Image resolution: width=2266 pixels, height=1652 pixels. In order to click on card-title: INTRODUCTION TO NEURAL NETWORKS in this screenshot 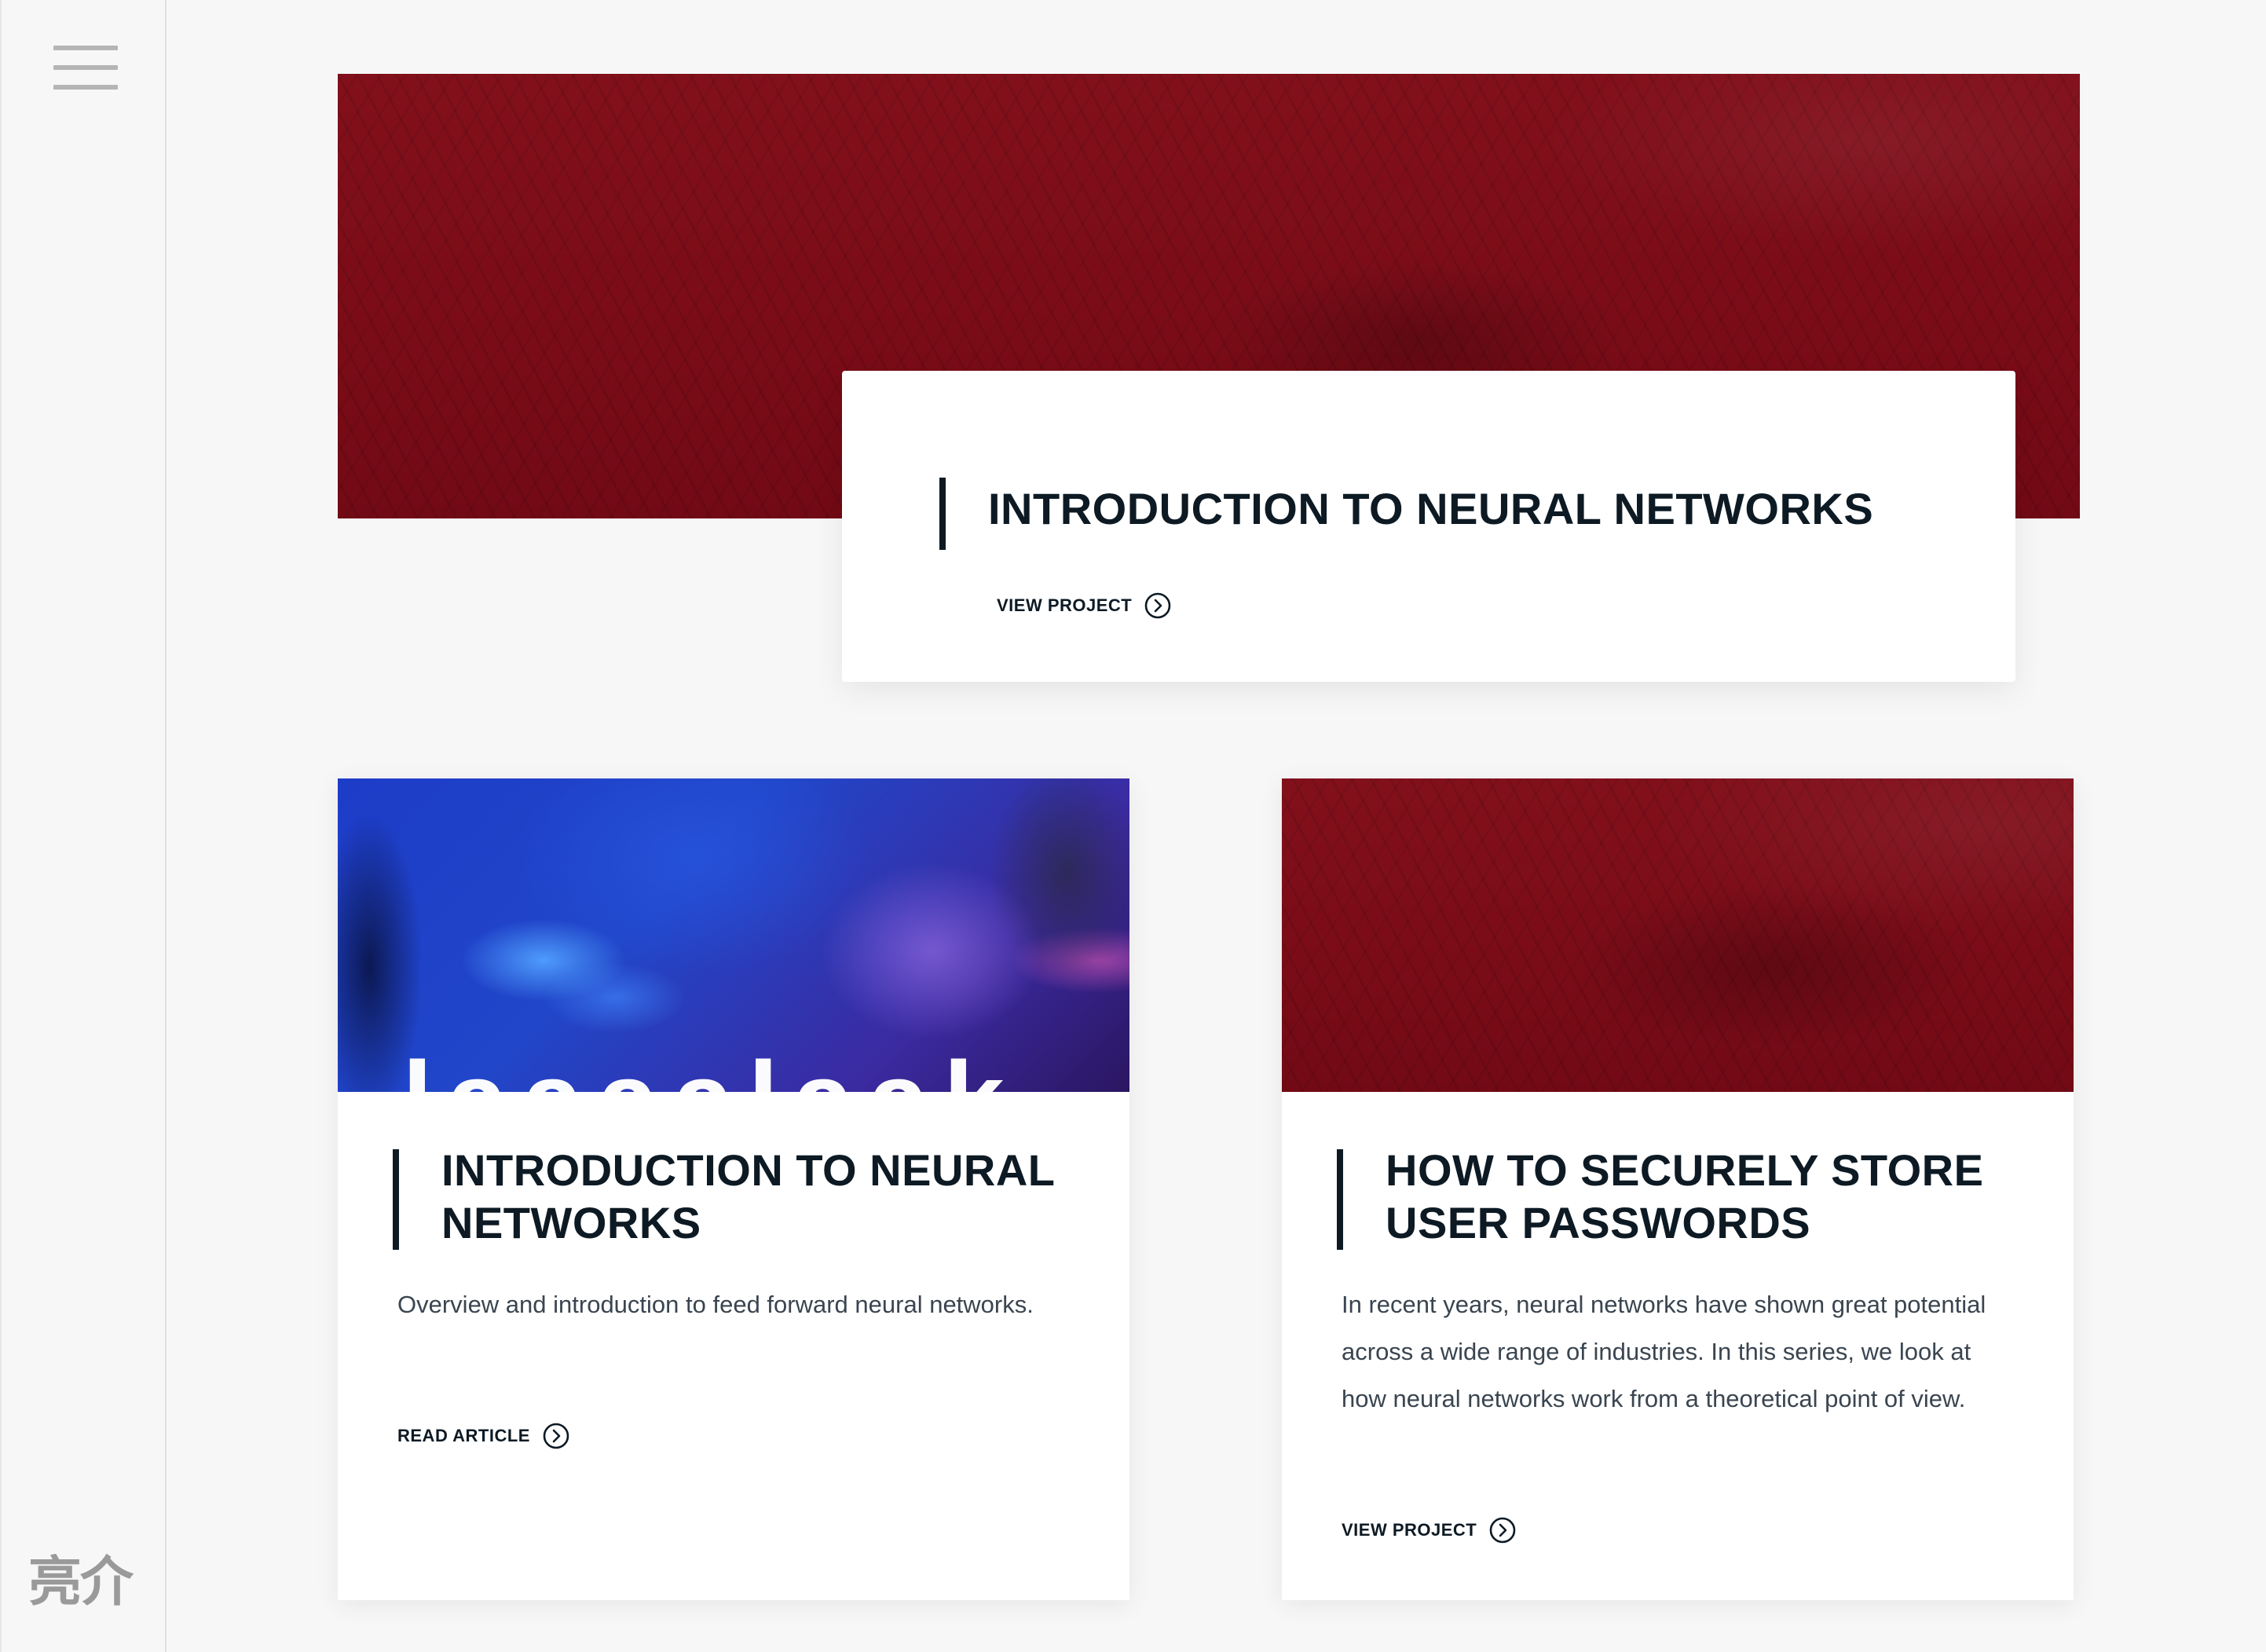, I will do `click(748, 1196)`.